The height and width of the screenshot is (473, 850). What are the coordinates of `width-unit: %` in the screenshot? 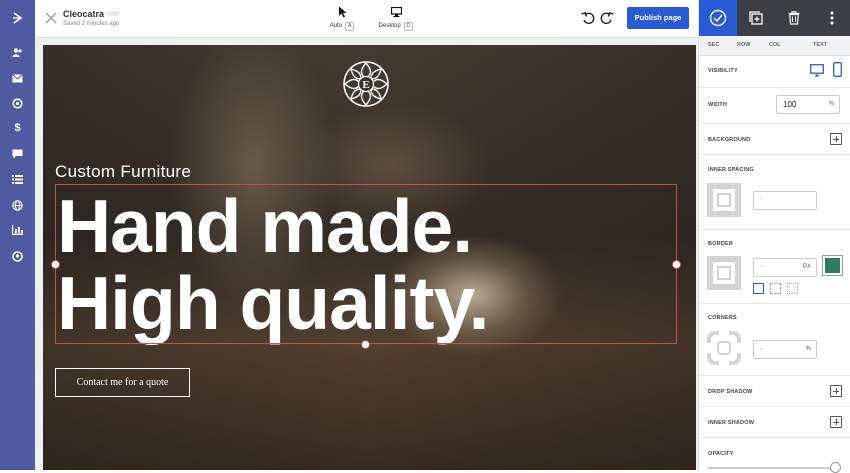 It's located at (831, 104).